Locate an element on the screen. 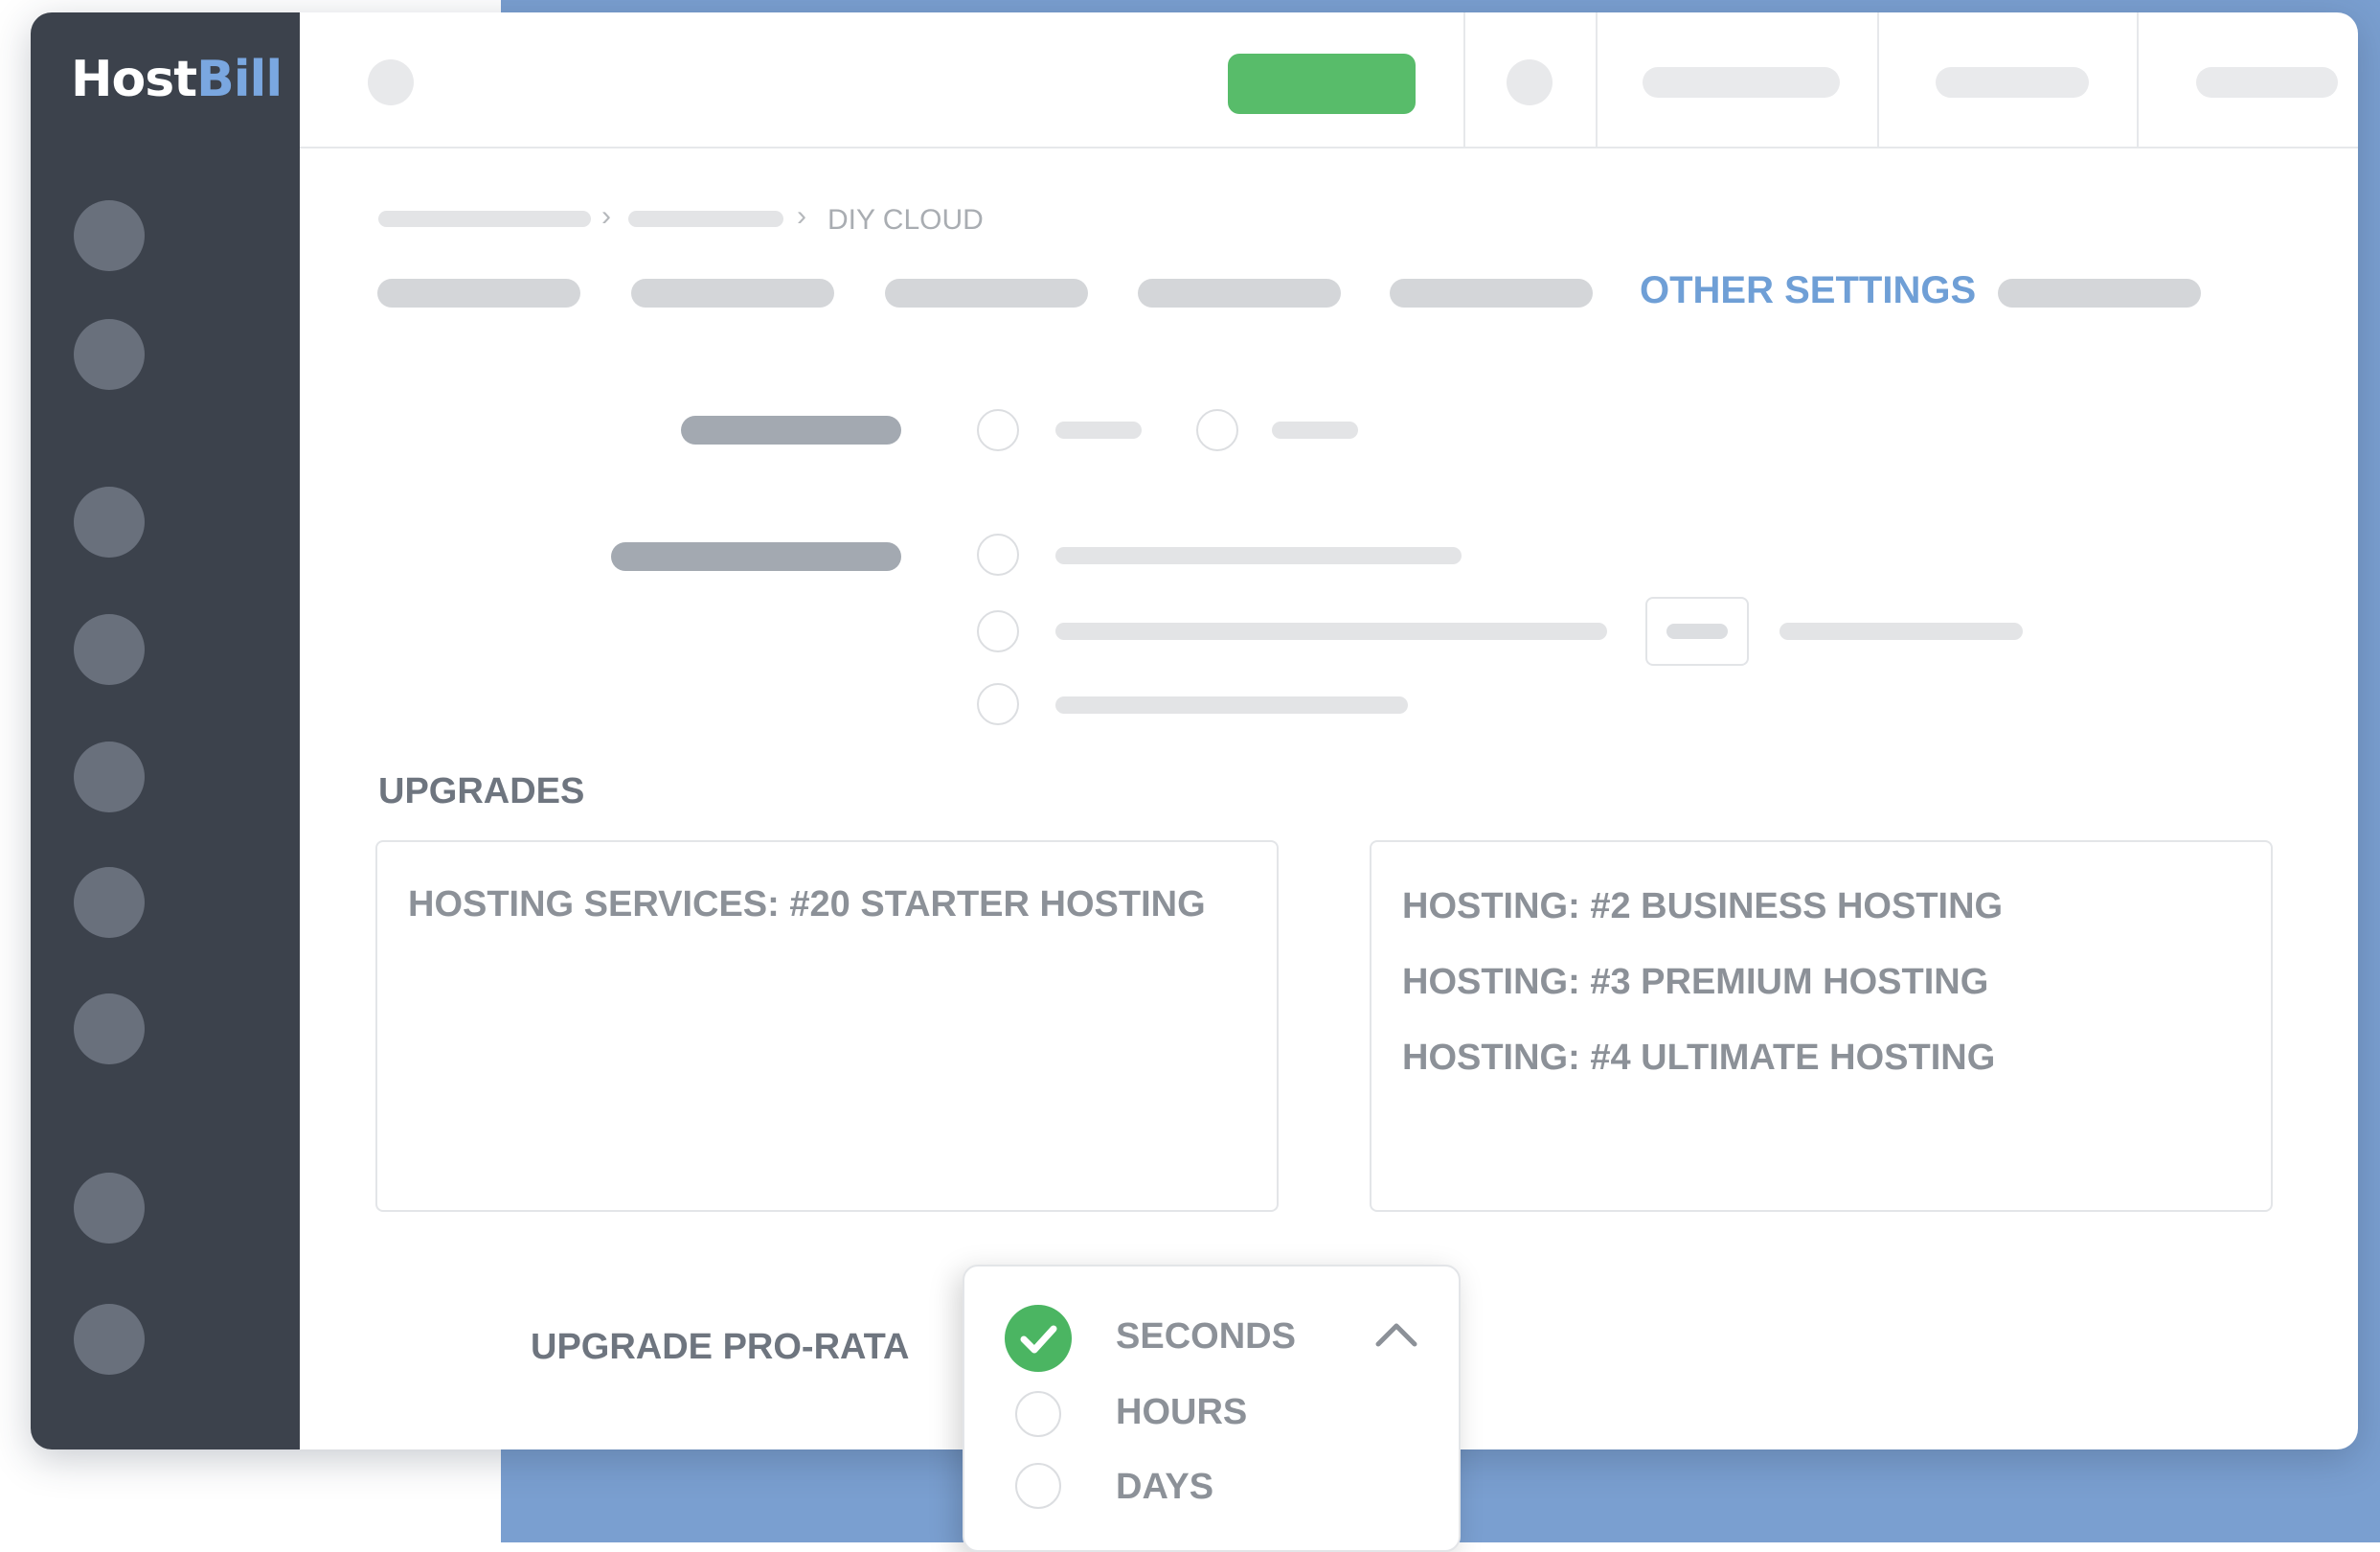 The width and height of the screenshot is (2380, 1552). number-input-value is located at coordinates (1697, 631).